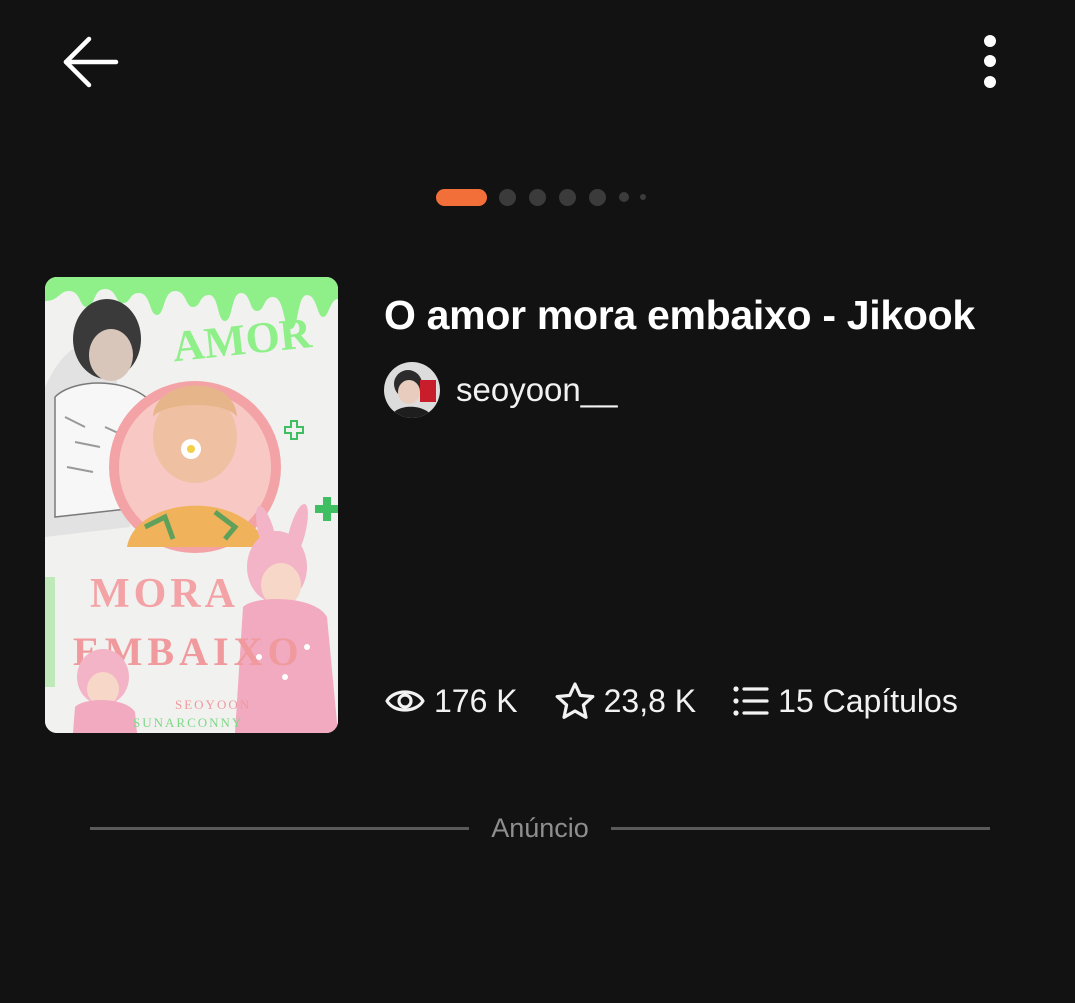 This screenshot has height=1003, width=1075. I want to click on story-stats: 176 K 23,8 K 15 Capítulos, so click(689, 701).